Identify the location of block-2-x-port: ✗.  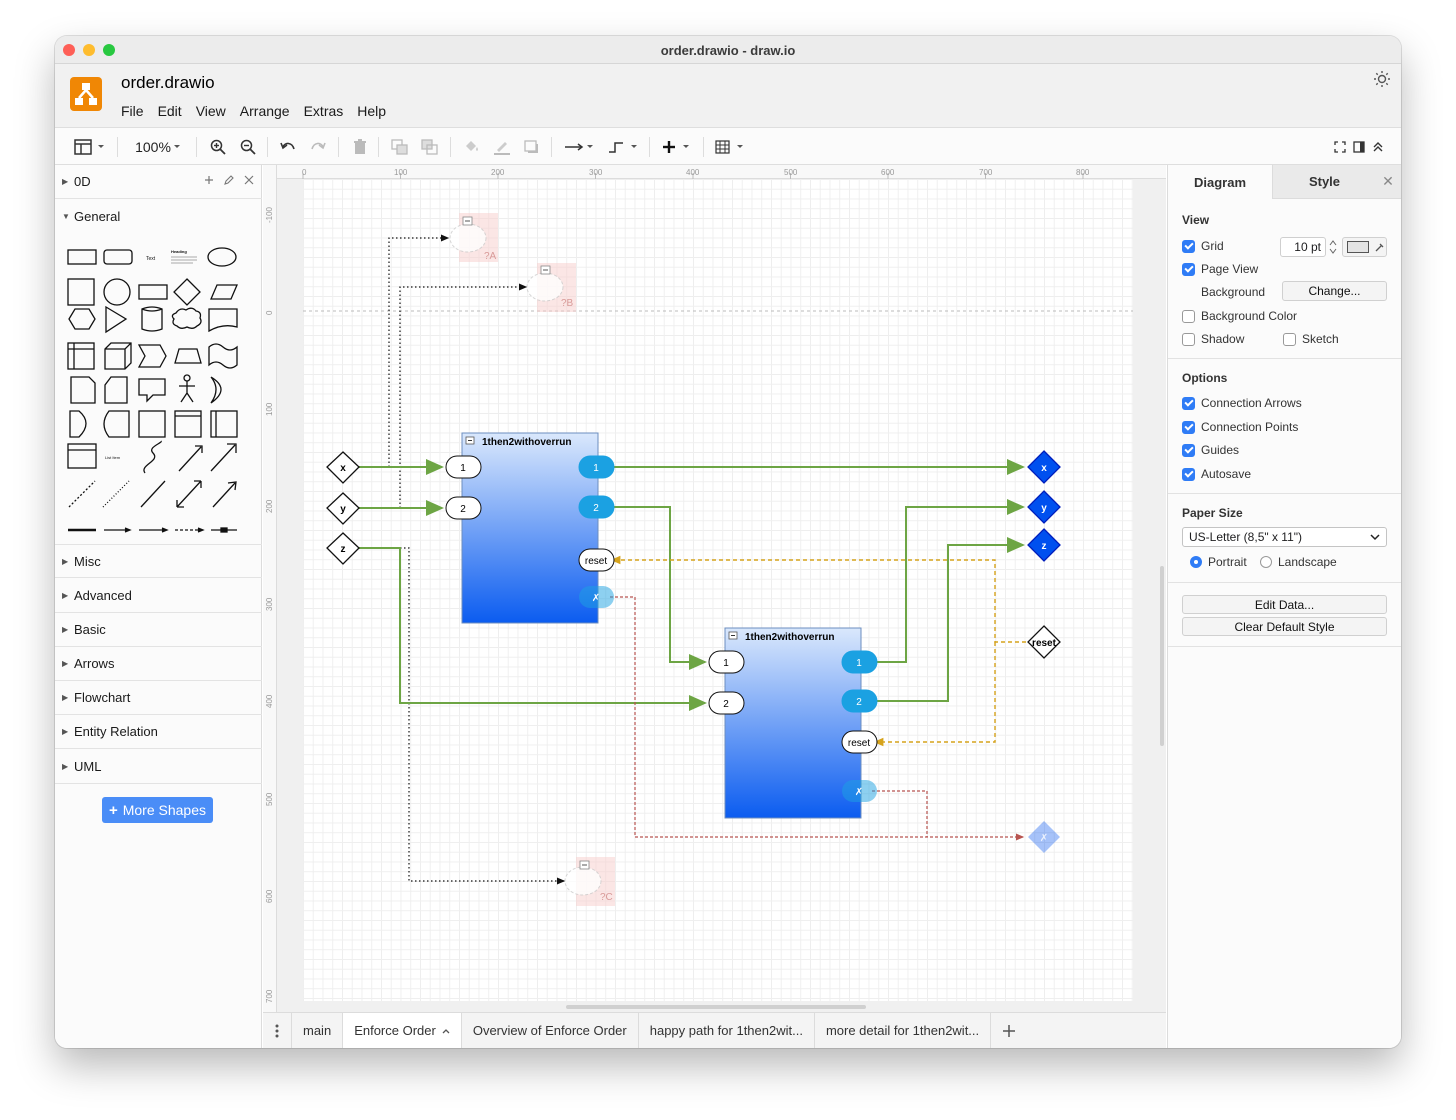
(859, 791).